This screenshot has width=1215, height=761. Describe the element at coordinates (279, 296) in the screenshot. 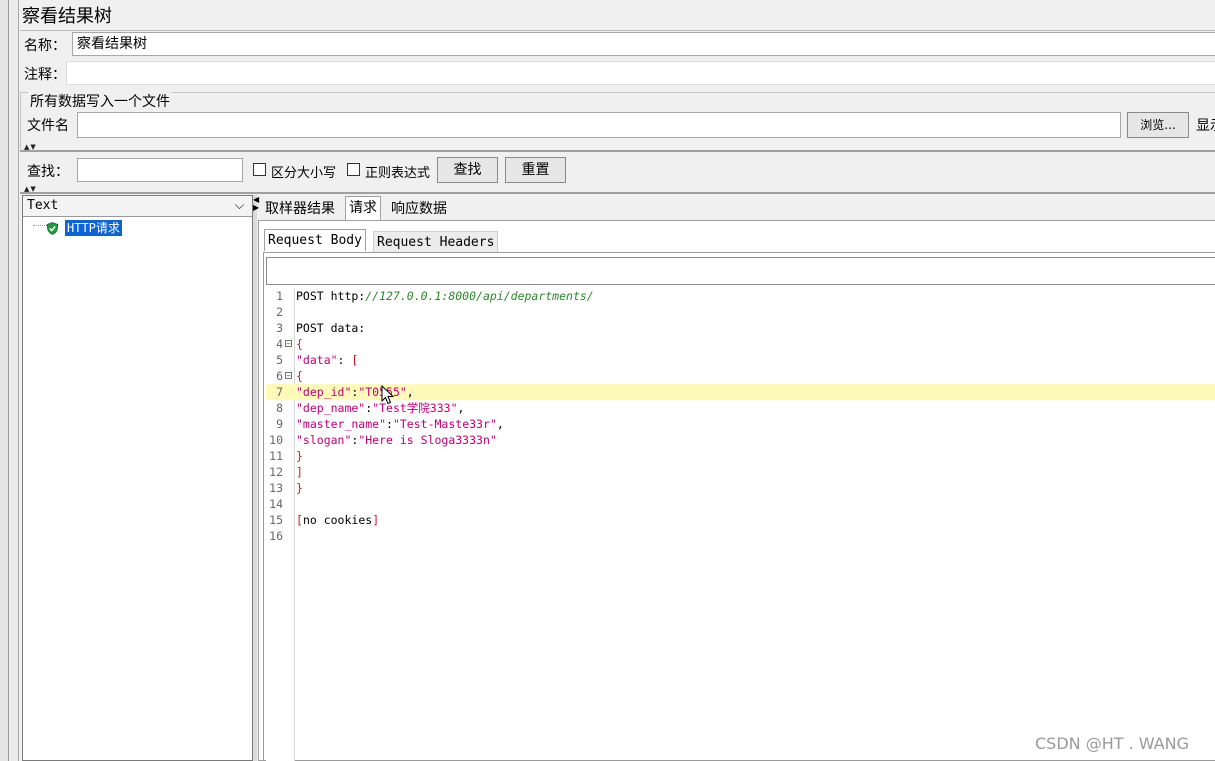

I see `line-number: 1` at that location.